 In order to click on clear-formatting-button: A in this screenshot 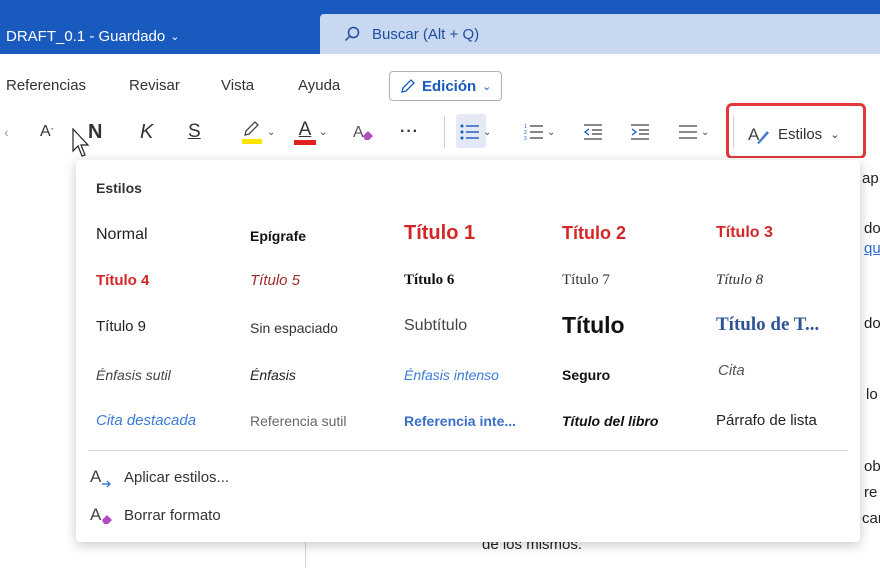, I will do `click(364, 132)`.